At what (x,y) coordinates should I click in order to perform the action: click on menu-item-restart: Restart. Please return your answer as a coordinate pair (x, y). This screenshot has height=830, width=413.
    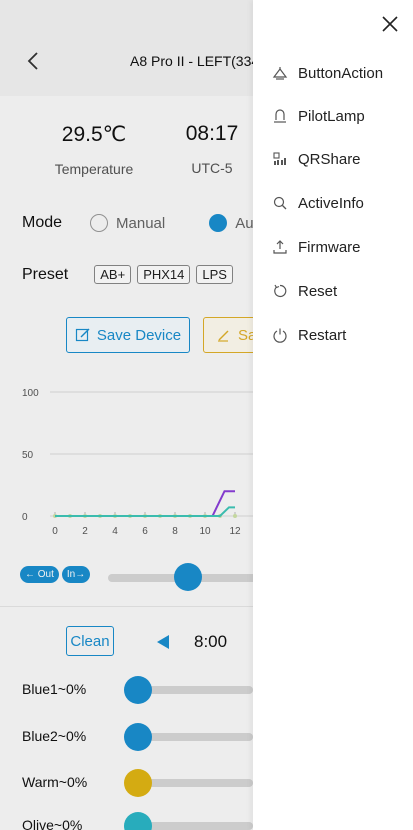
    Looking at the image, I should click on (333, 335).